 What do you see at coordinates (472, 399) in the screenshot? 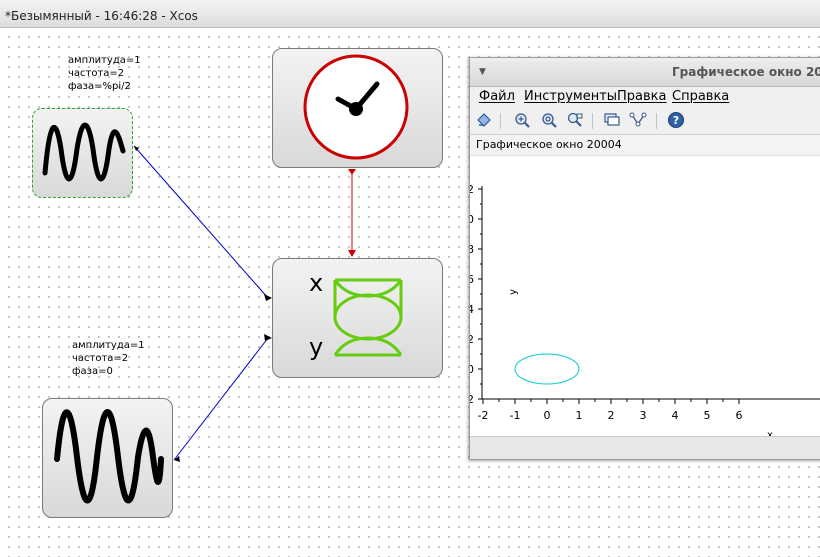
I see `y-tick-label: -2` at bounding box center [472, 399].